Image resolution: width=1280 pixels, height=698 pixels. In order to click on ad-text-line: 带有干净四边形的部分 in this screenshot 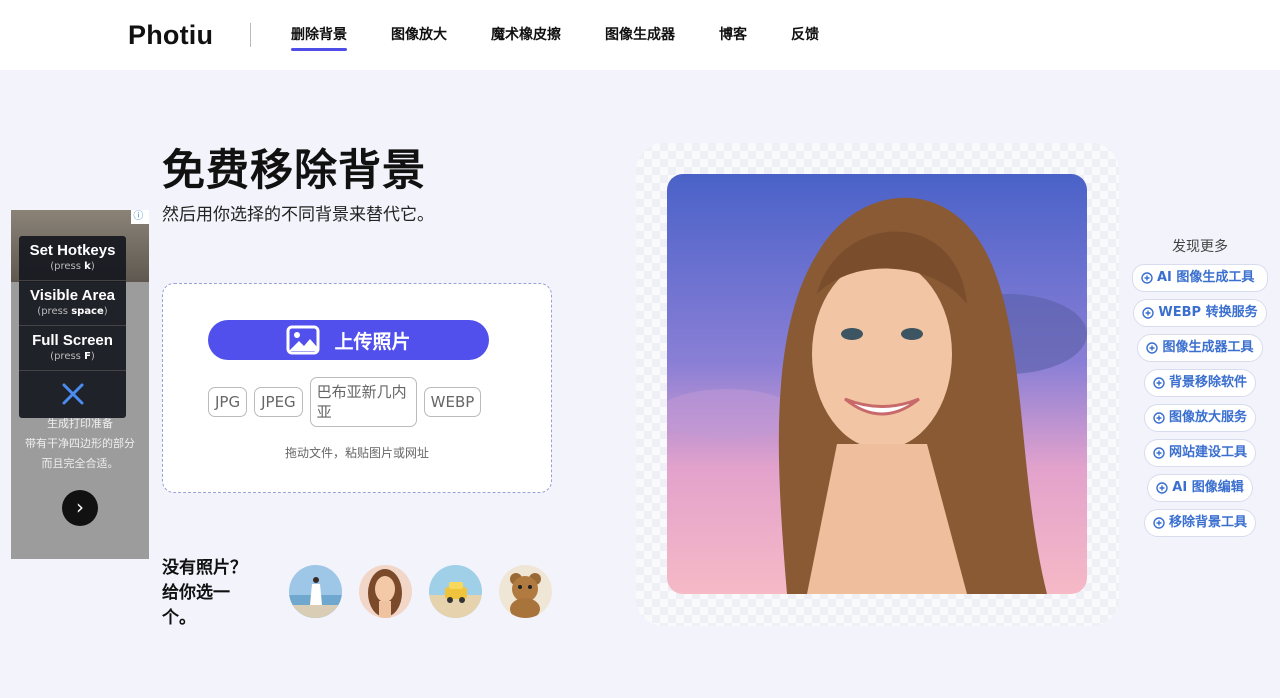, I will do `click(80, 443)`.